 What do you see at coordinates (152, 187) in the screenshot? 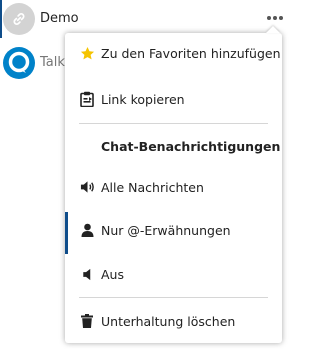
I see `menu-item-label: Alle Nachrichten` at bounding box center [152, 187].